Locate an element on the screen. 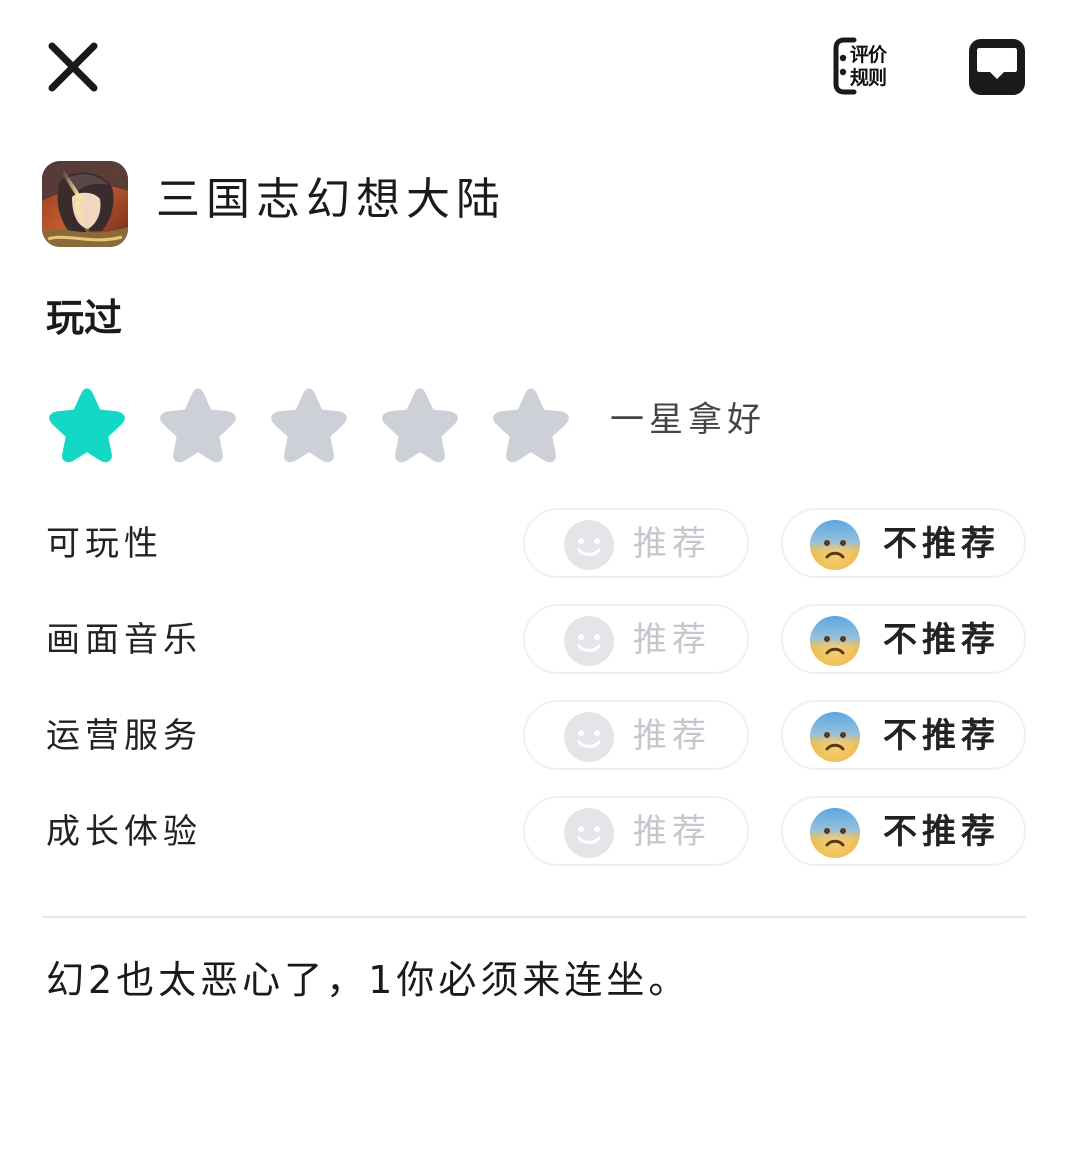  chat-bubble-icon is located at coordinates (997, 67).